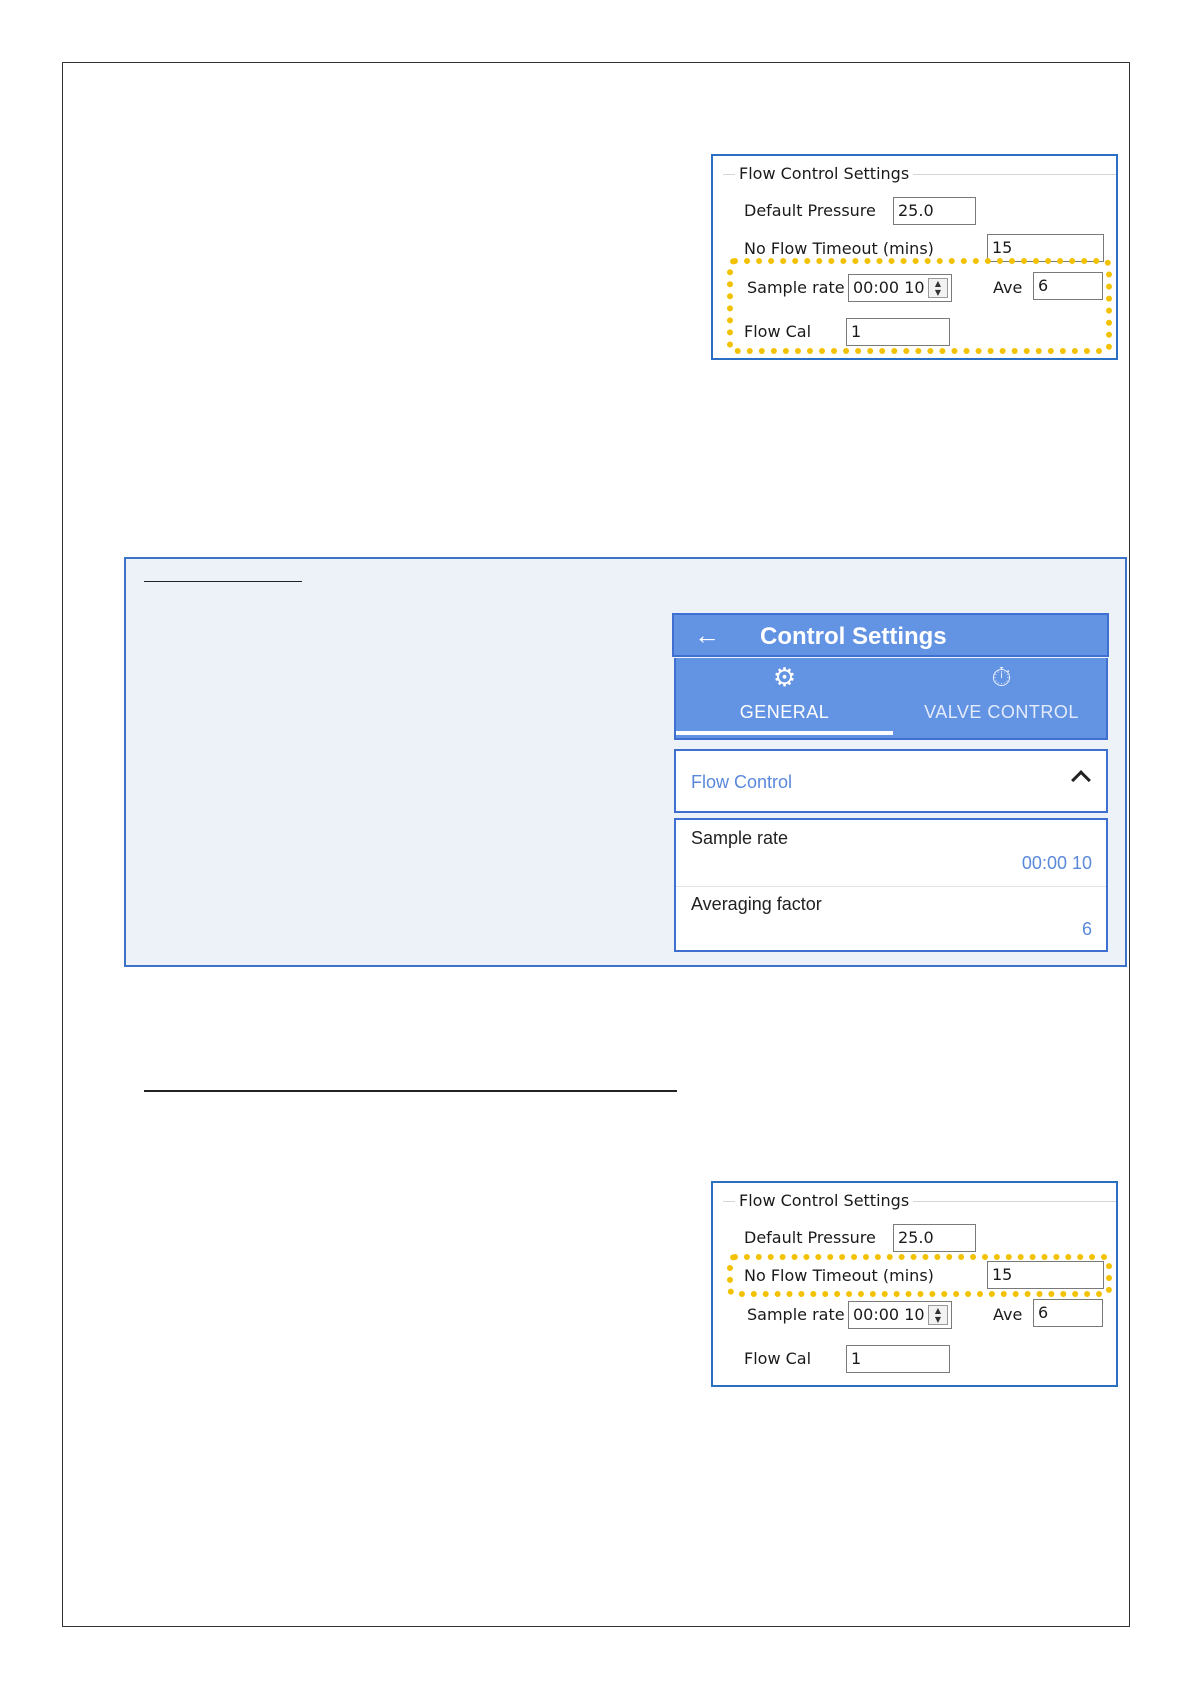 Image resolution: width=1191 pixels, height=1684 pixels. I want to click on ave-field: 6, so click(1068, 1313).